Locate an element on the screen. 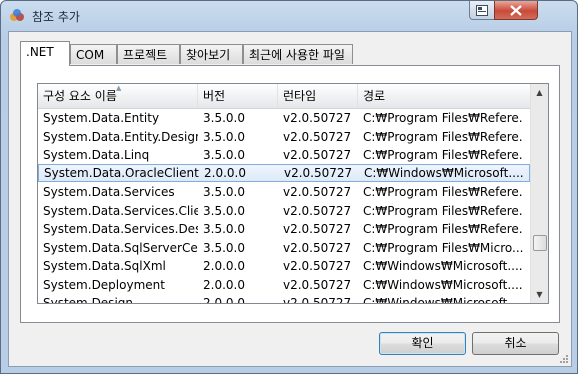 Image resolution: width=578 pixels, height=374 pixels. tab-label: 프로젝트 is located at coordinates (145, 55).